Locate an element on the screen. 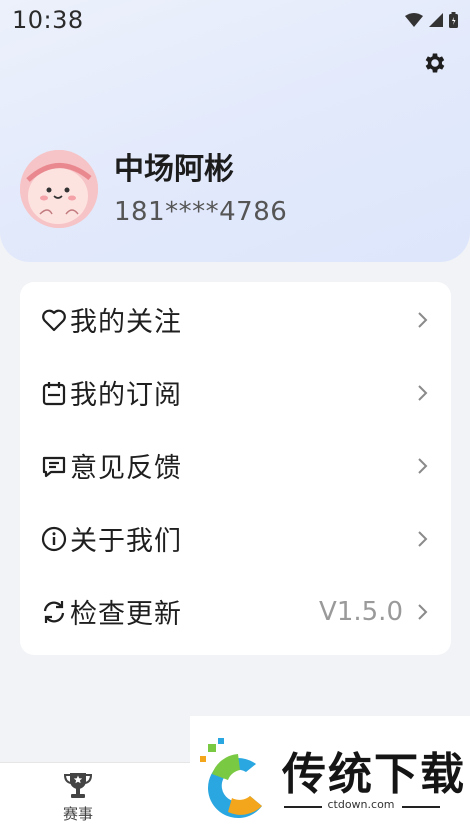 This screenshot has height=836, width=470. refresh-icon is located at coordinates (54, 612).